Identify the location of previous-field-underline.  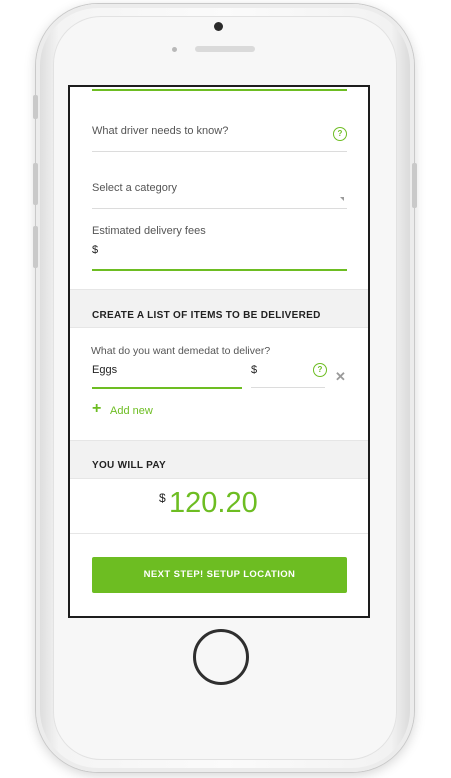
(219, 90).